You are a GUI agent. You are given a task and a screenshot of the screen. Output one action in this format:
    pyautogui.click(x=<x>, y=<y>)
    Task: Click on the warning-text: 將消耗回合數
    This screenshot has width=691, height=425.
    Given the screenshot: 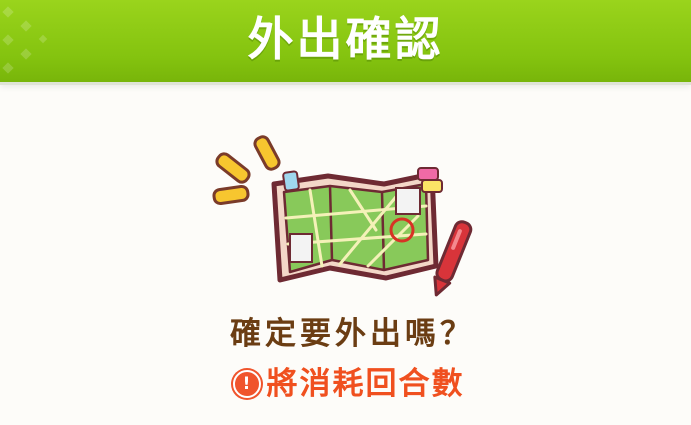 What is the action you would take?
    pyautogui.click(x=365, y=384)
    